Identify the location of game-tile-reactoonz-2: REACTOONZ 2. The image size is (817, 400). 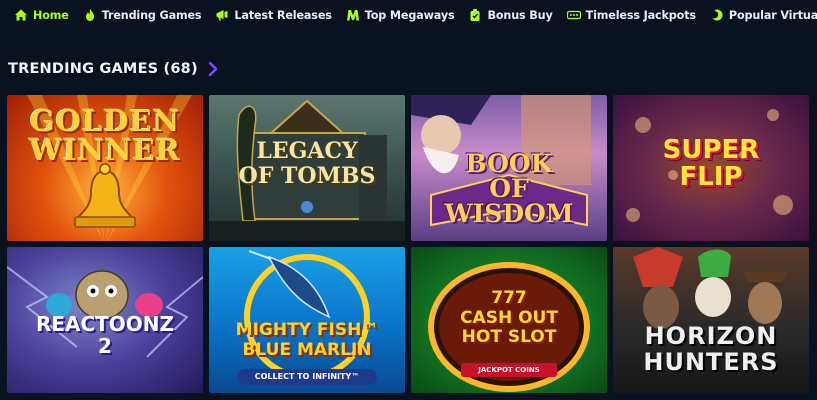
(105, 320).